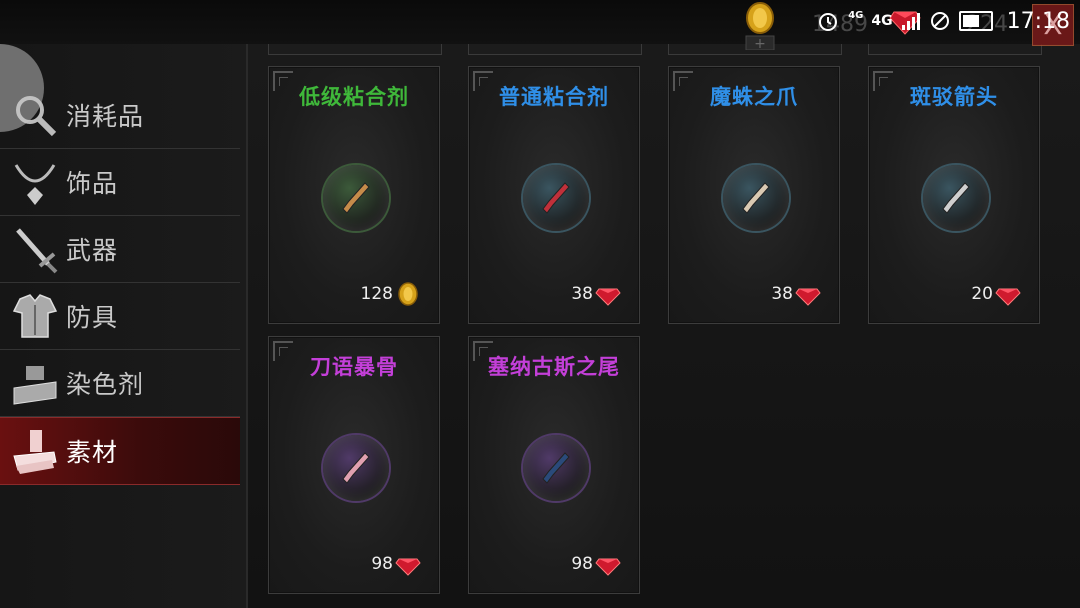 The width and height of the screenshot is (1080, 608). I want to click on shop-item-card: 塞纳古斯之尾 98, so click(554, 465).